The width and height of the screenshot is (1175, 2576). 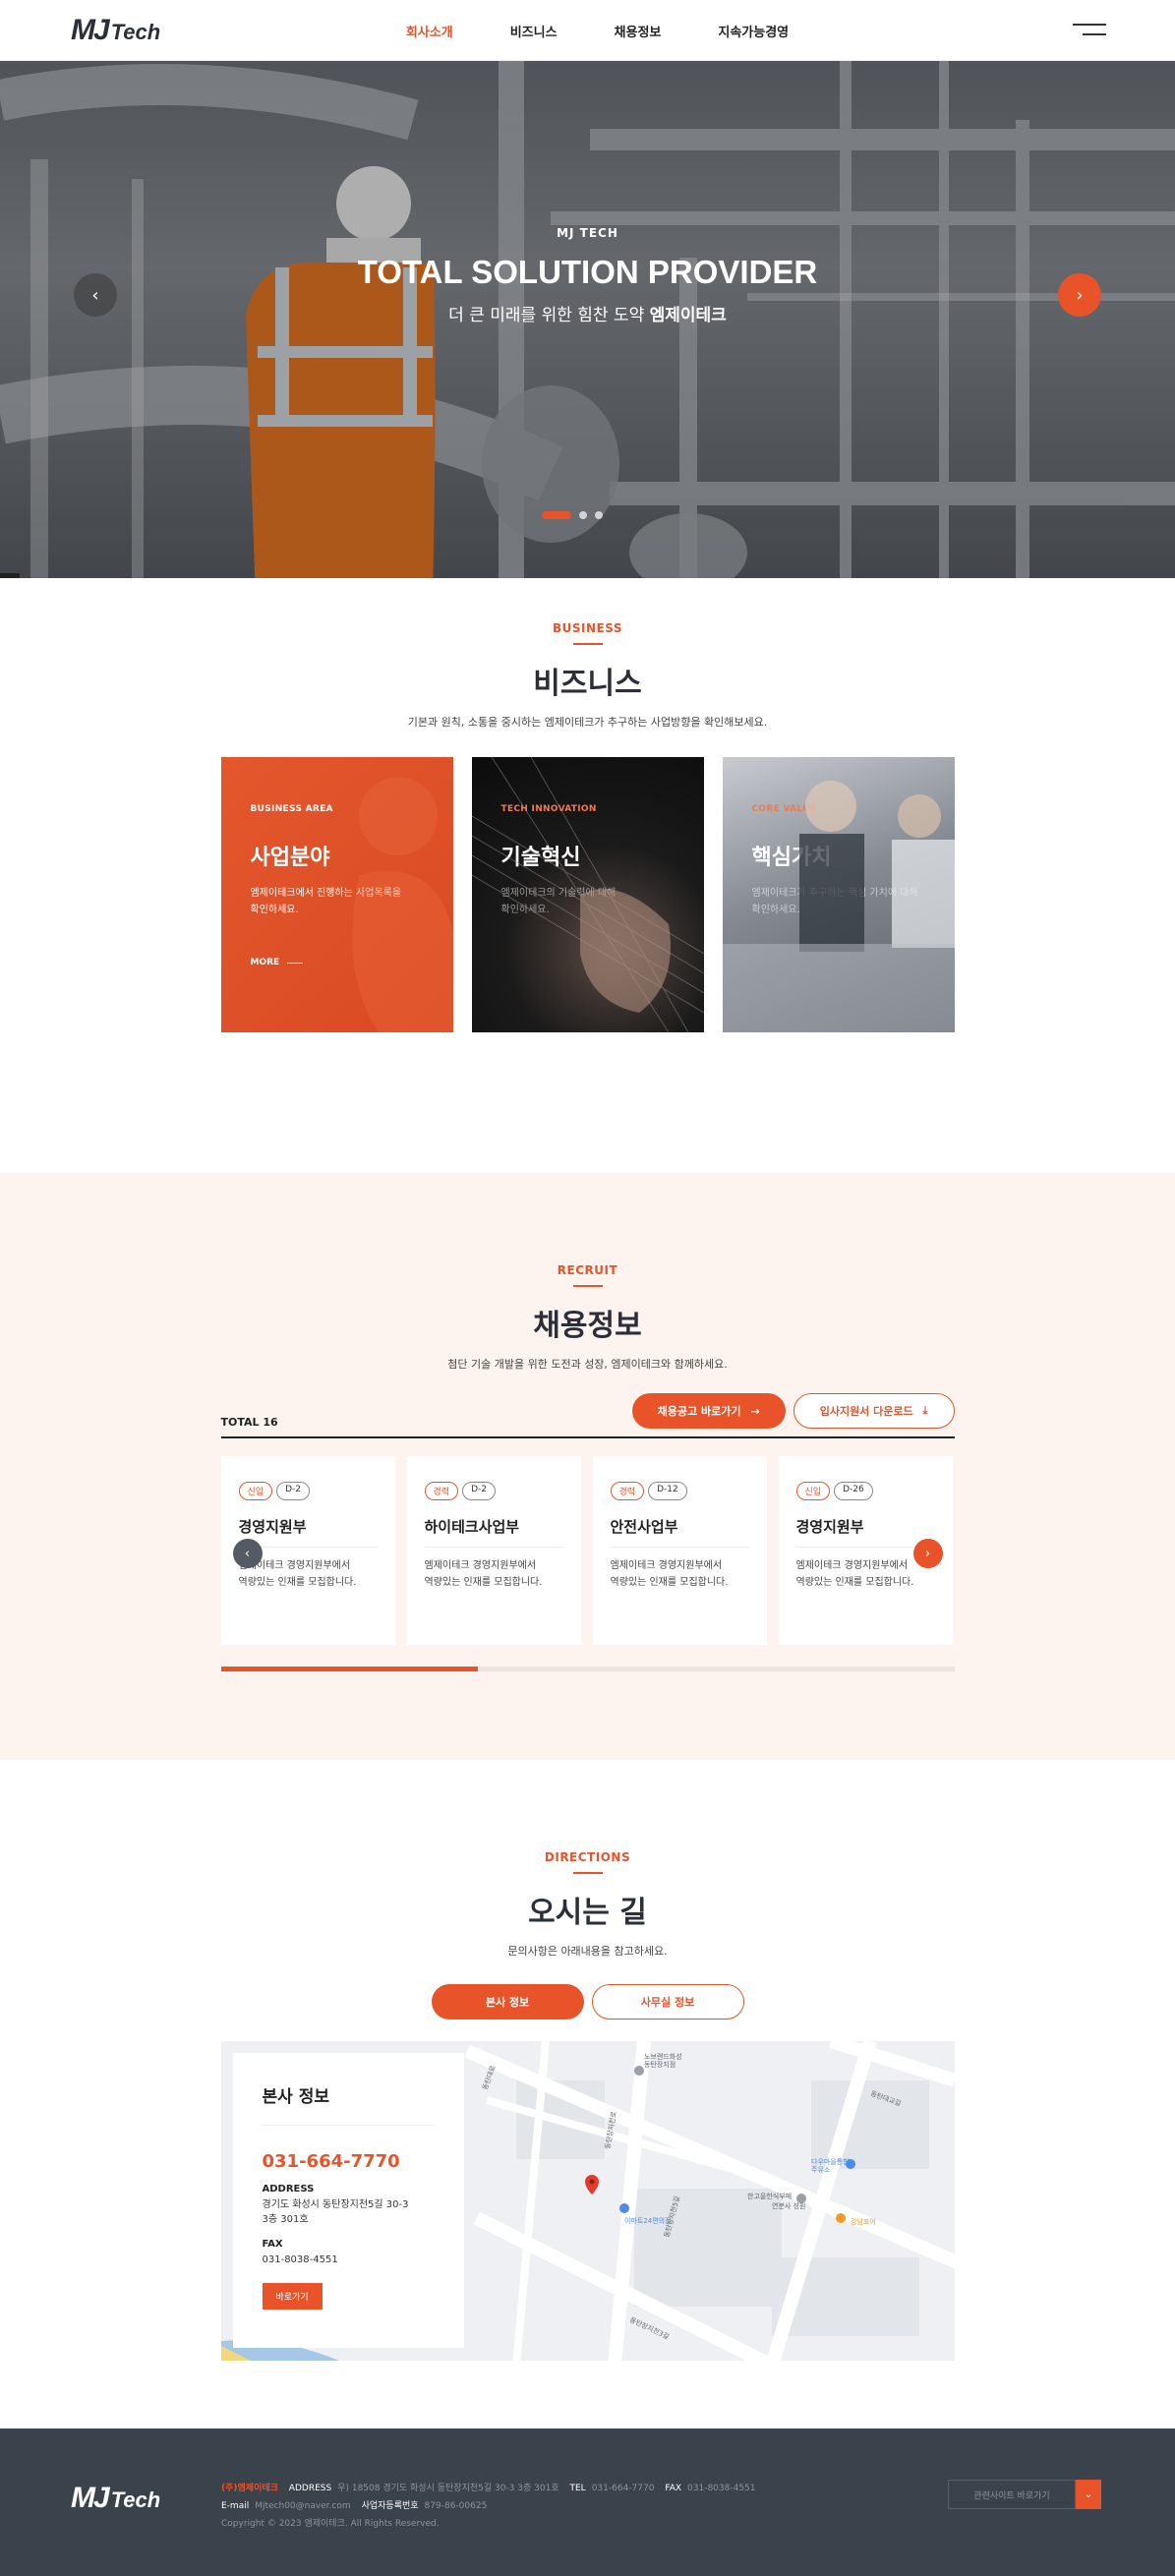 What do you see at coordinates (874, 1411) in the screenshot?
I see `application-download-button: 입사지원서 다운로드 ⤓` at bounding box center [874, 1411].